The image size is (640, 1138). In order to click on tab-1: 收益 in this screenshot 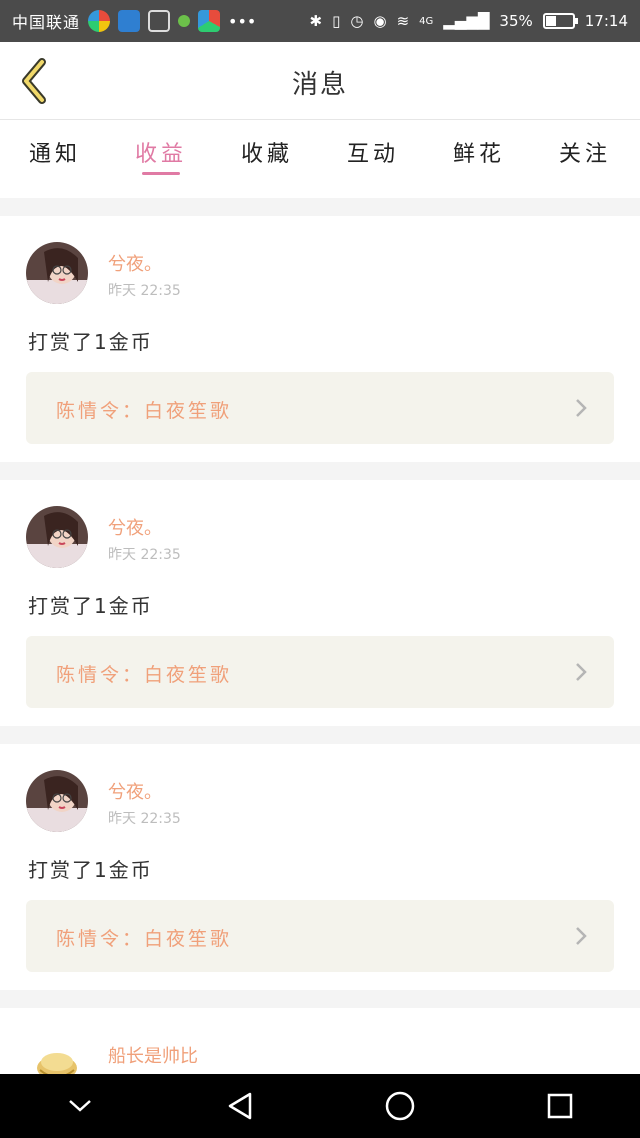, I will do `click(161, 159)`.